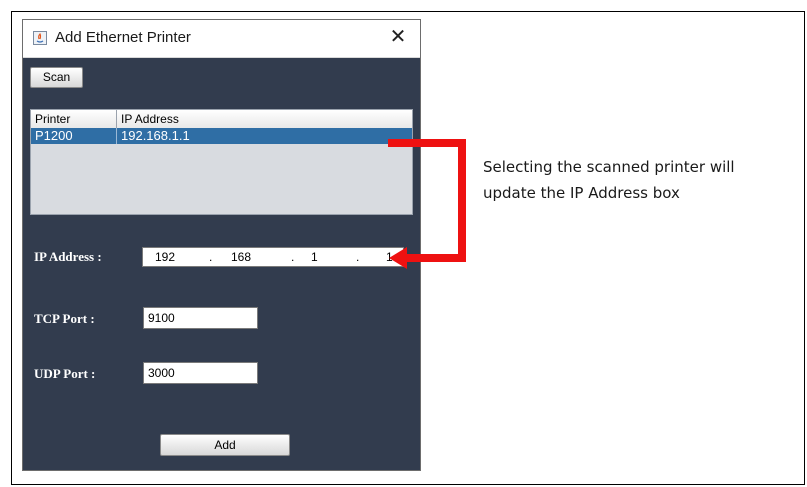 Image resolution: width=807 pixels, height=487 pixels. I want to click on annotation-line-1: Selecting the scanned printer will, so click(609, 167).